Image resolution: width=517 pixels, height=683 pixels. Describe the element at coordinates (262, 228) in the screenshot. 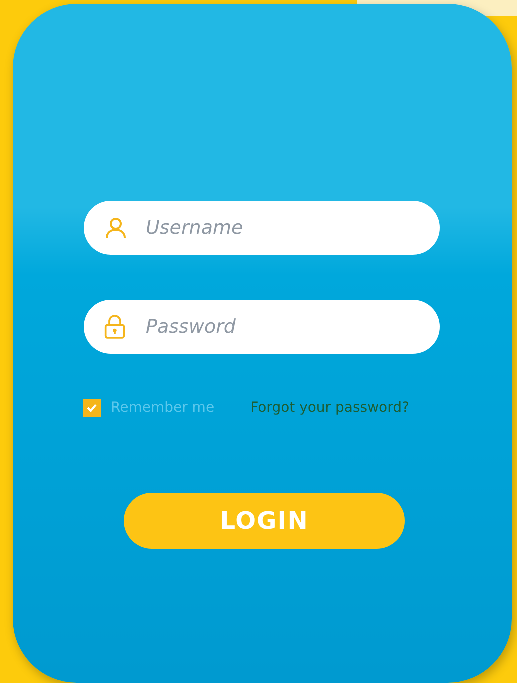

I see `username-field: Username` at that location.